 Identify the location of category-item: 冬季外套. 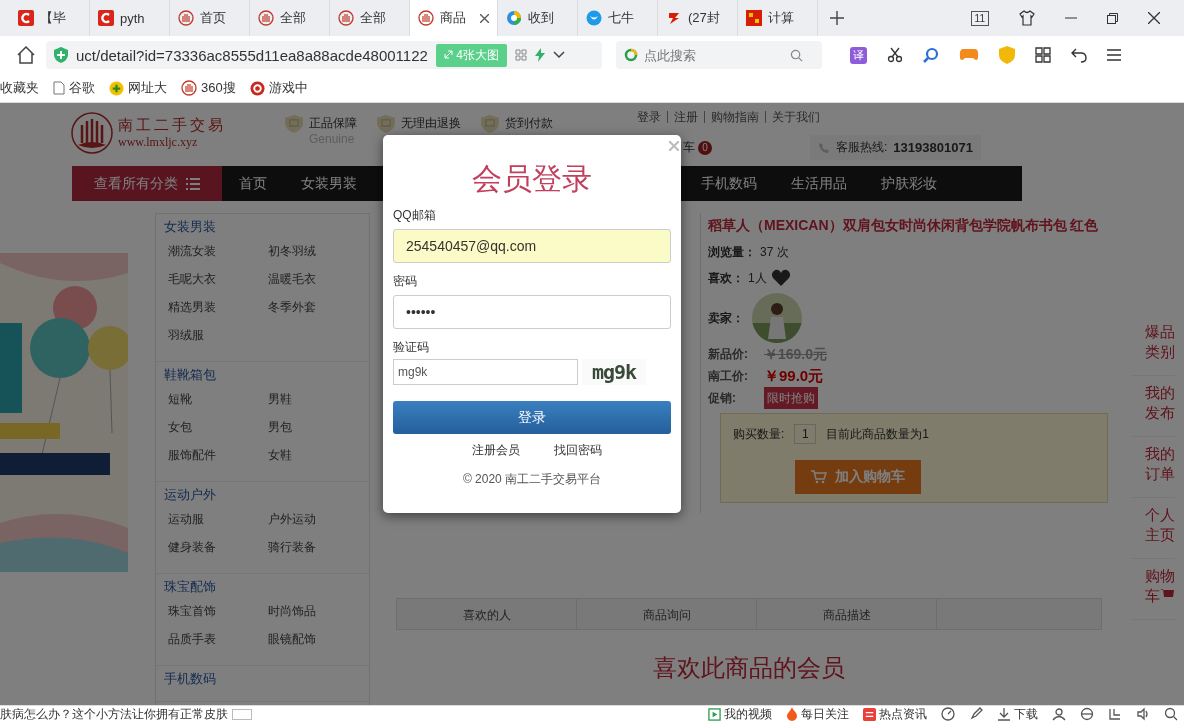
(318, 307).